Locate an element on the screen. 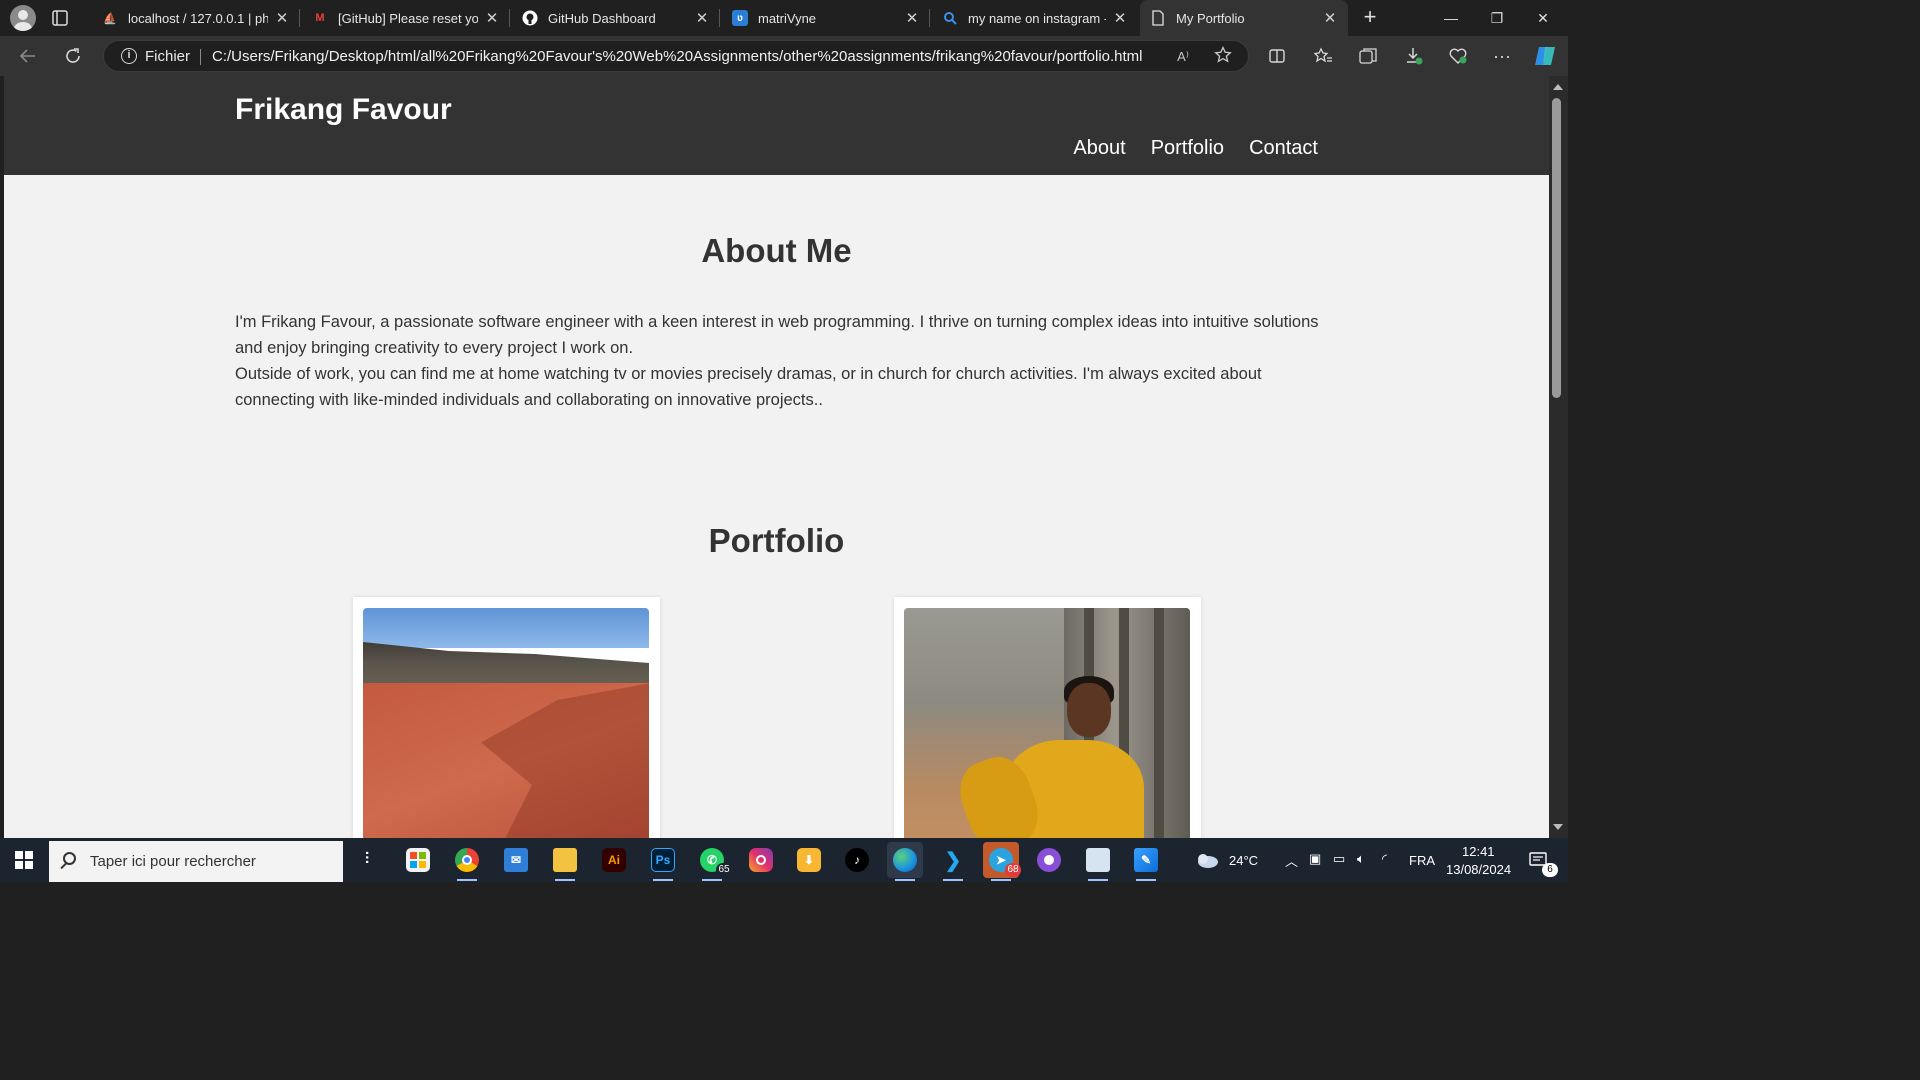 The image size is (1920, 1080). new-tab-button: + is located at coordinates (1370, 18).